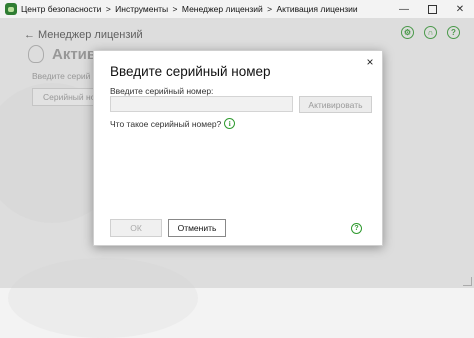  I want to click on help-icon: ?, so click(356, 228).